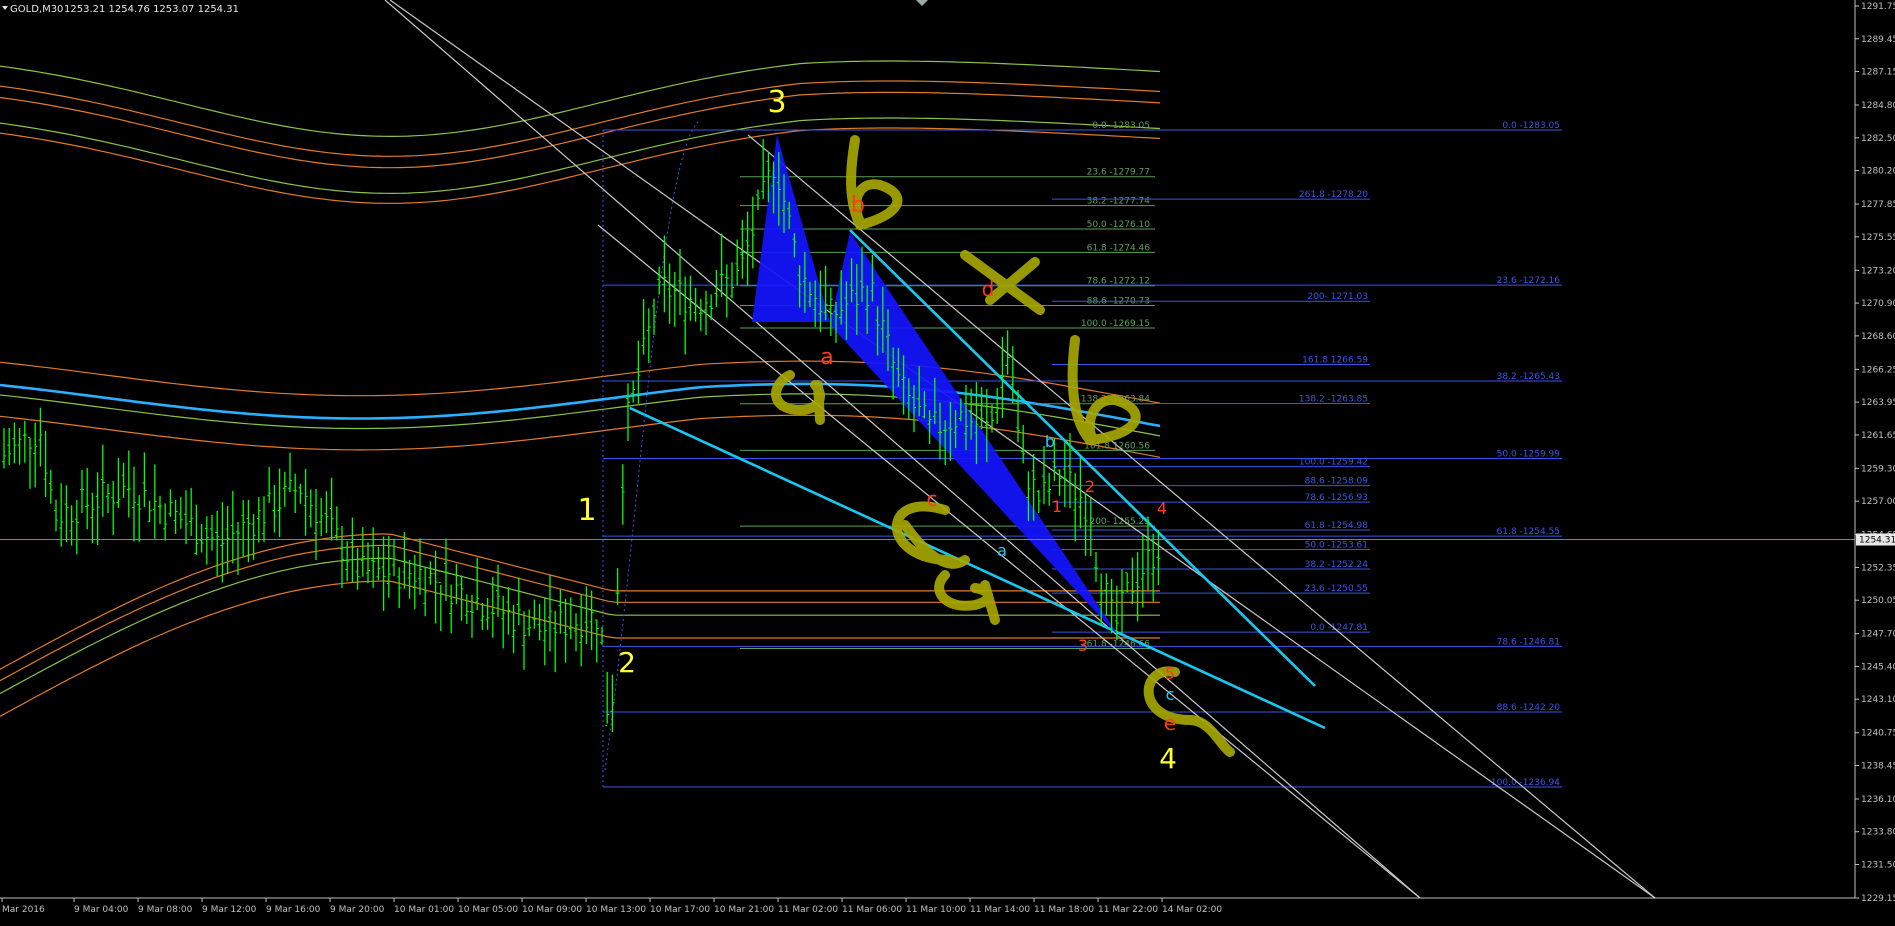  What do you see at coordinates (1192, 910) in the screenshot?
I see `time-tick-label: 14 Mar 02:00` at bounding box center [1192, 910].